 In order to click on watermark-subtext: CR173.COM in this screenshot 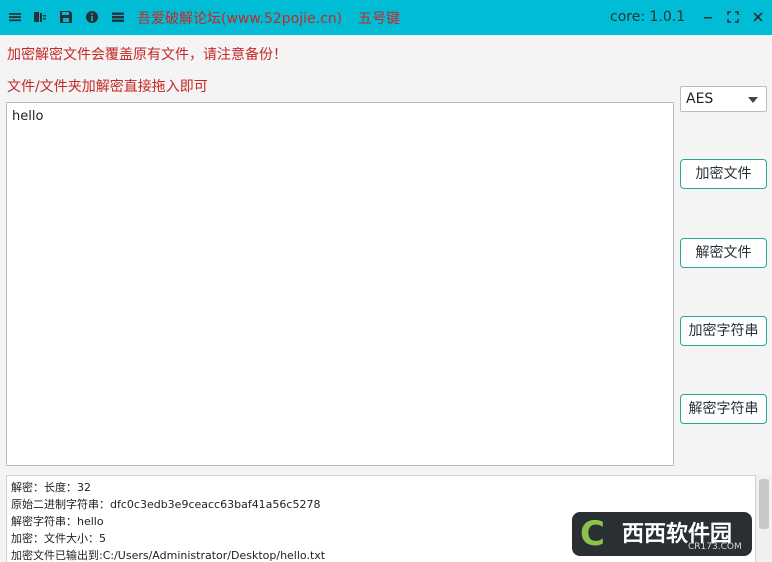, I will do `click(715, 547)`.